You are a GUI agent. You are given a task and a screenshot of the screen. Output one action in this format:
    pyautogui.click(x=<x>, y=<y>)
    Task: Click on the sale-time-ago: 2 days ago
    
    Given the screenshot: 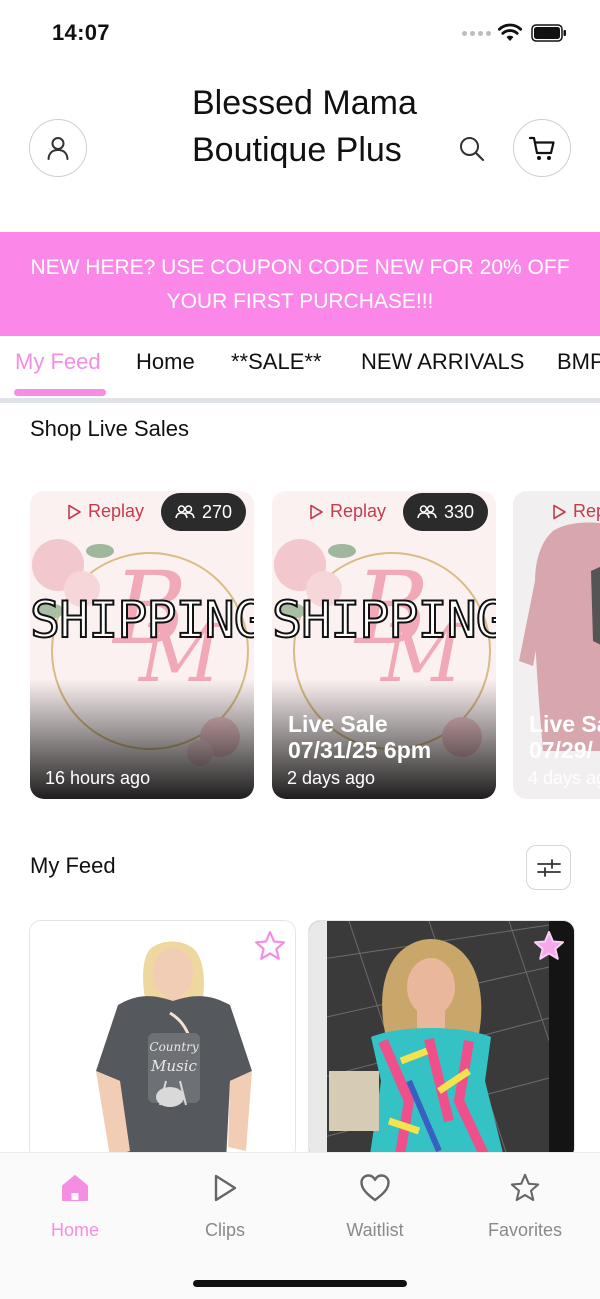 What is the action you would take?
    pyautogui.click(x=331, y=778)
    